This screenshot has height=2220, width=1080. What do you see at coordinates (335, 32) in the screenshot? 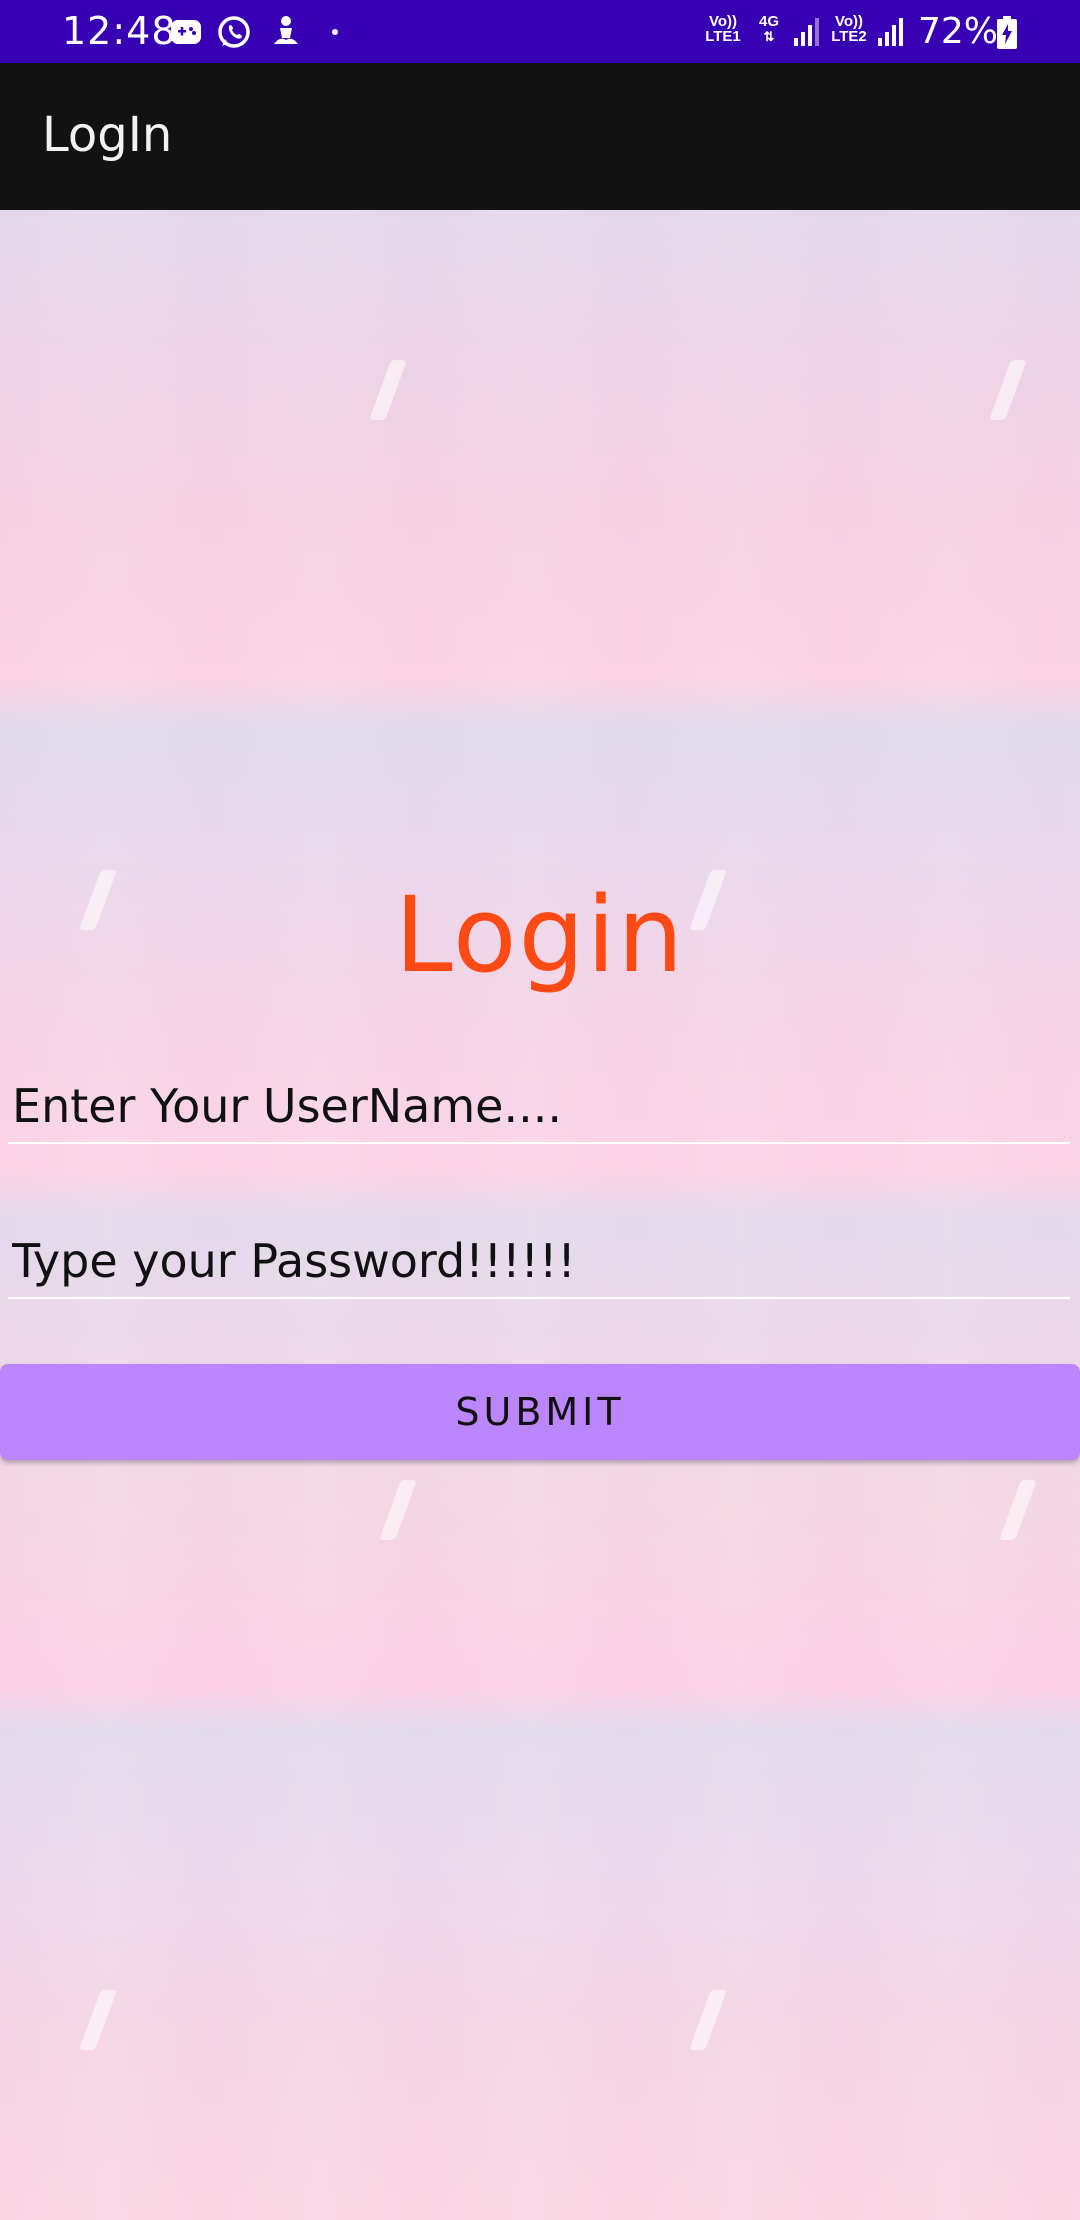
I see `dot-icon` at bounding box center [335, 32].